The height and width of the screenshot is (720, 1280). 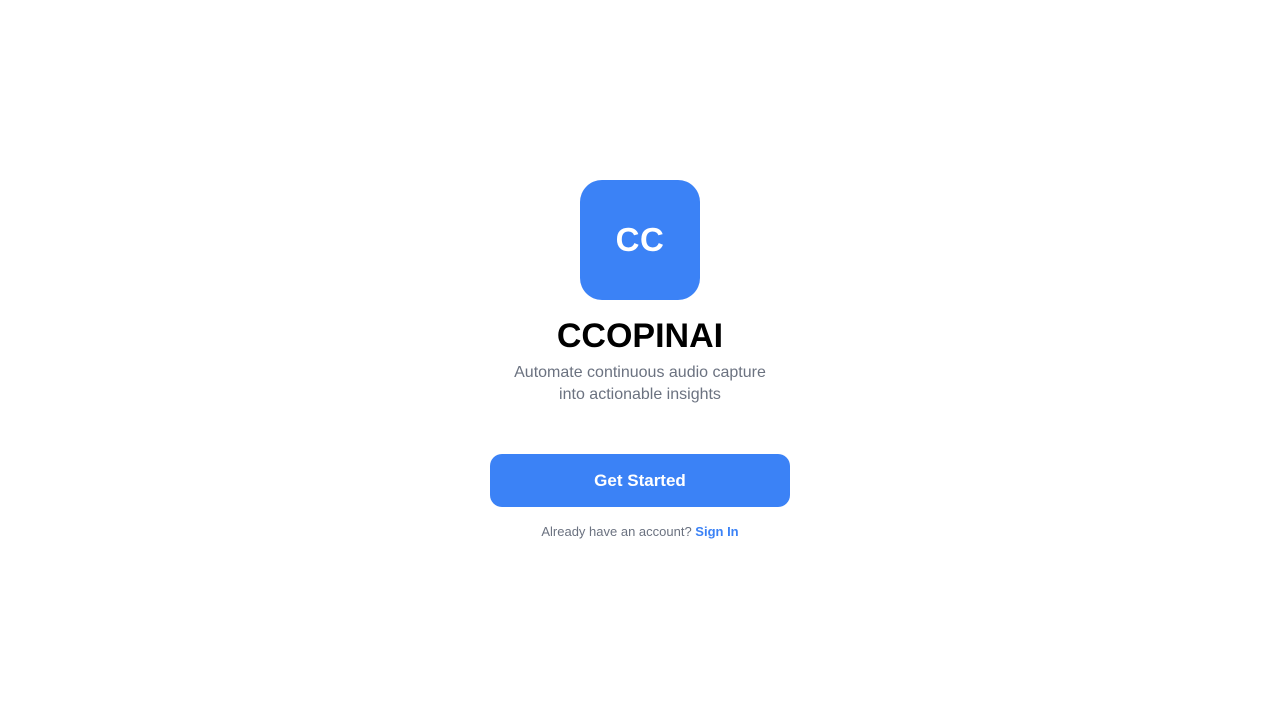 I want to click on sign-in-link: Sign In, so click(x=716, y=531).